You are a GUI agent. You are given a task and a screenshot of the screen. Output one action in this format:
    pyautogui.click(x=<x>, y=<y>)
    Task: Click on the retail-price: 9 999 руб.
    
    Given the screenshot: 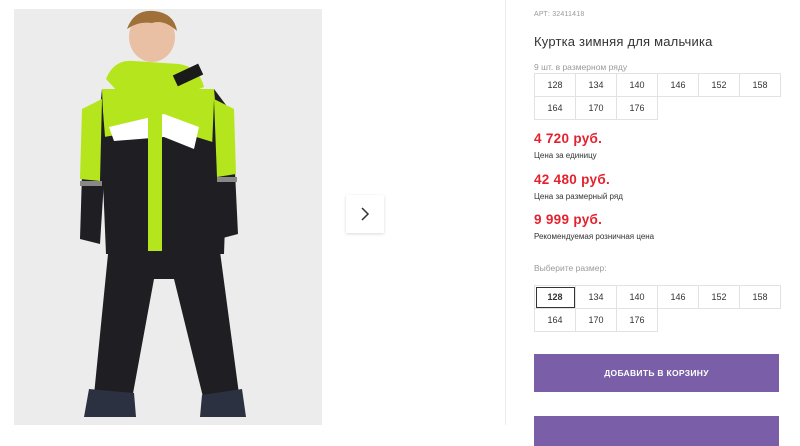 What is the action you would take?
    pyautogui.click(x=568, y=219)
    